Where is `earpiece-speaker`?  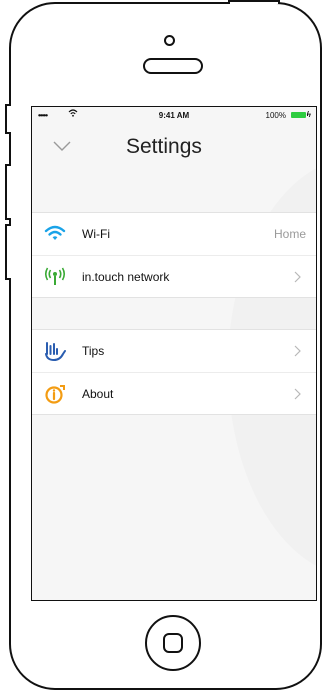 earpiece-speaker is located at coordinates (173, 66).